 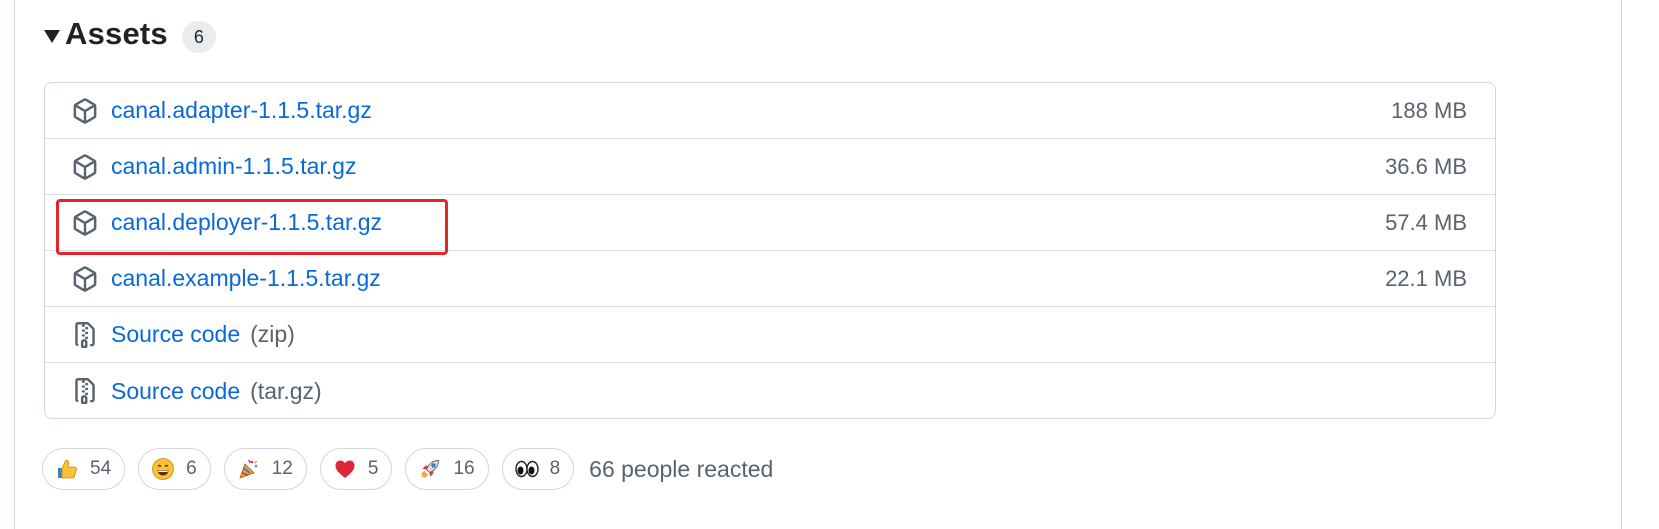 I want to click on asset-row: Source code (zip), so click(x=770, y=335).